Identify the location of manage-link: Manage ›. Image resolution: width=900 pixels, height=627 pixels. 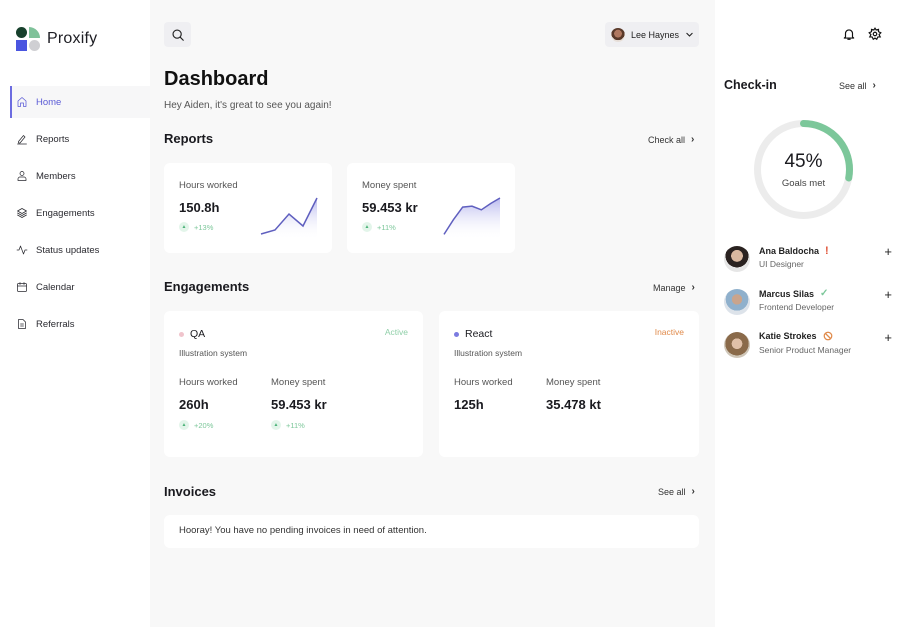
(674, 287).